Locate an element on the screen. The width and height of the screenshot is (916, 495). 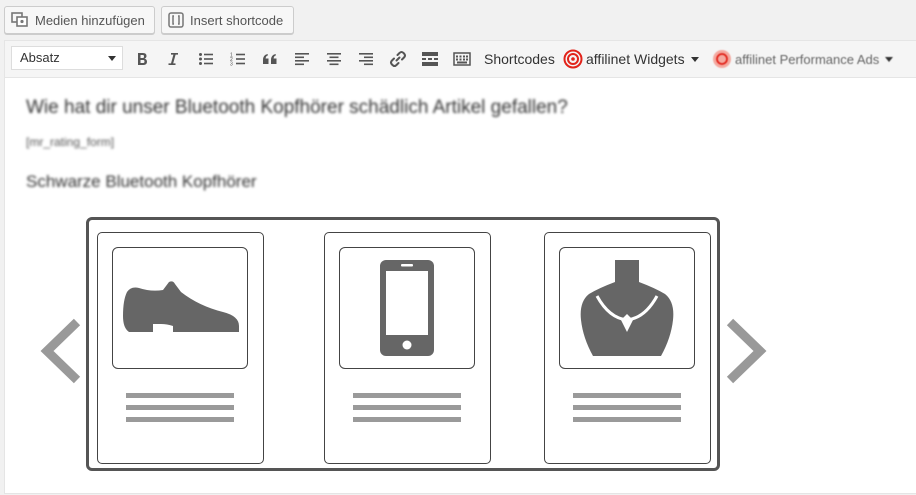
carousel-prev-arrow-icon is located at coordinates (61, 351).